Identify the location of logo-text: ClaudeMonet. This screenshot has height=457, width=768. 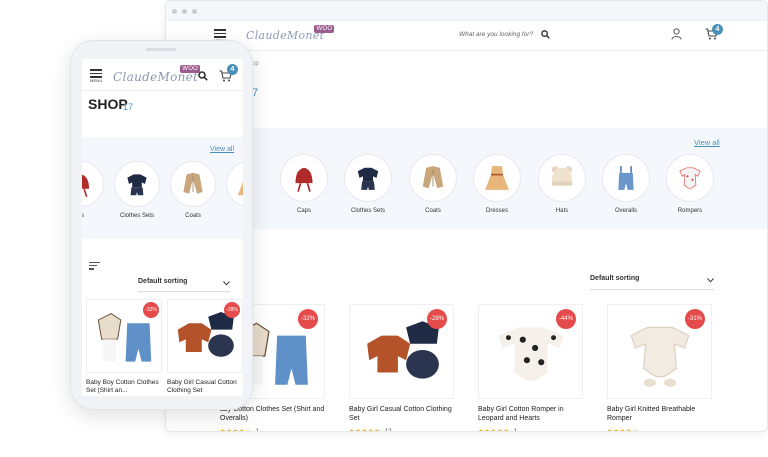
(285, 35).